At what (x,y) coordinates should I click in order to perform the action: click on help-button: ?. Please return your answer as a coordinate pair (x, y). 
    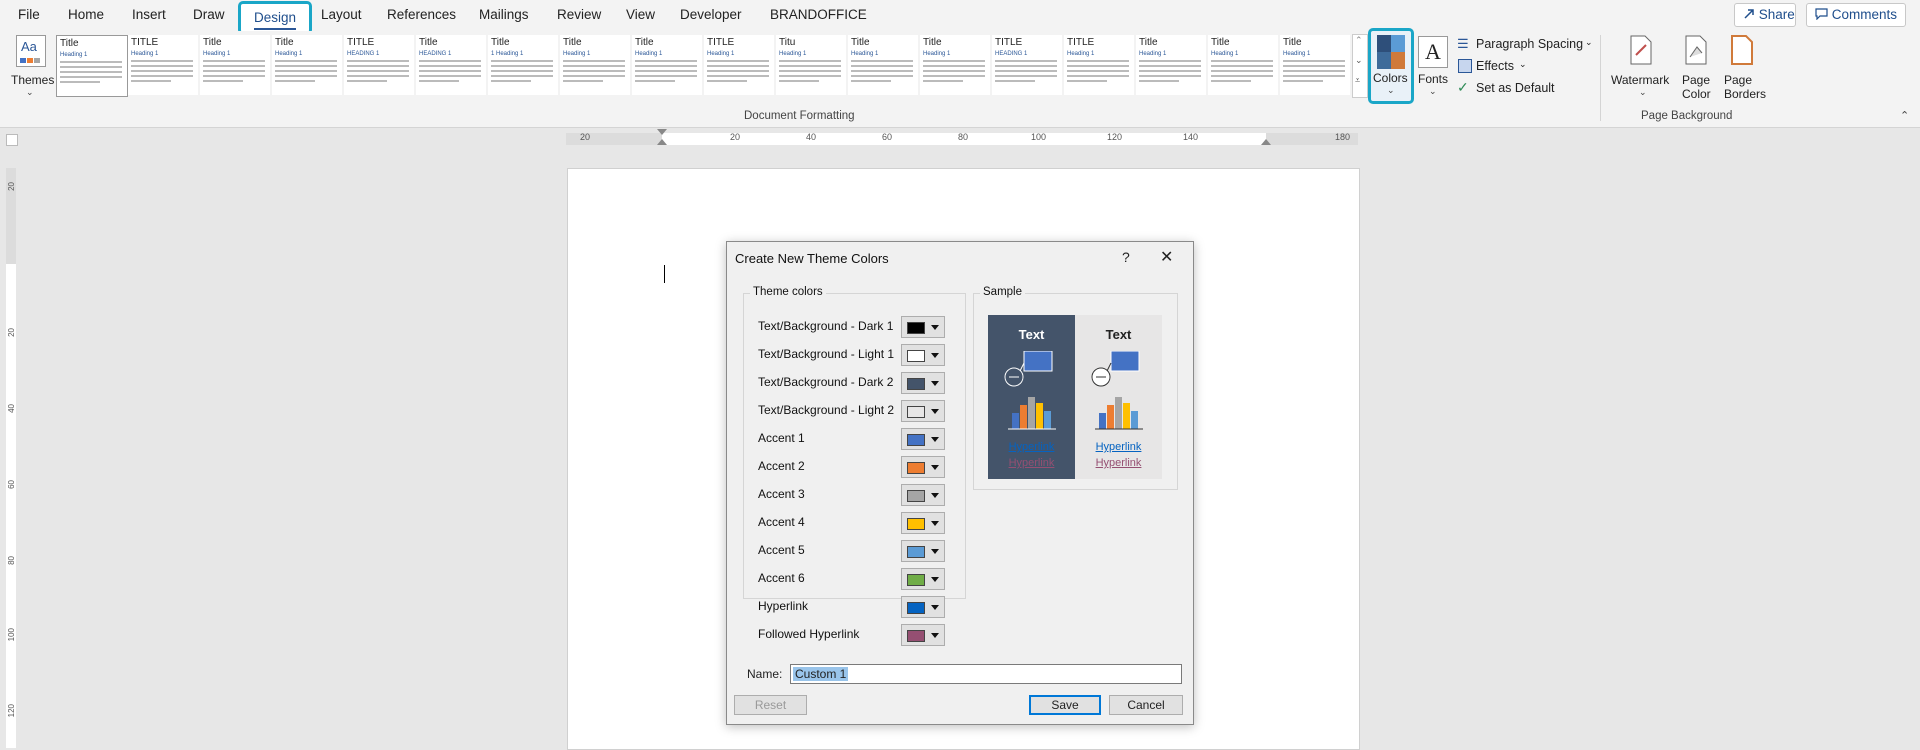
    Looking at the image, I should click on (1126, 257).